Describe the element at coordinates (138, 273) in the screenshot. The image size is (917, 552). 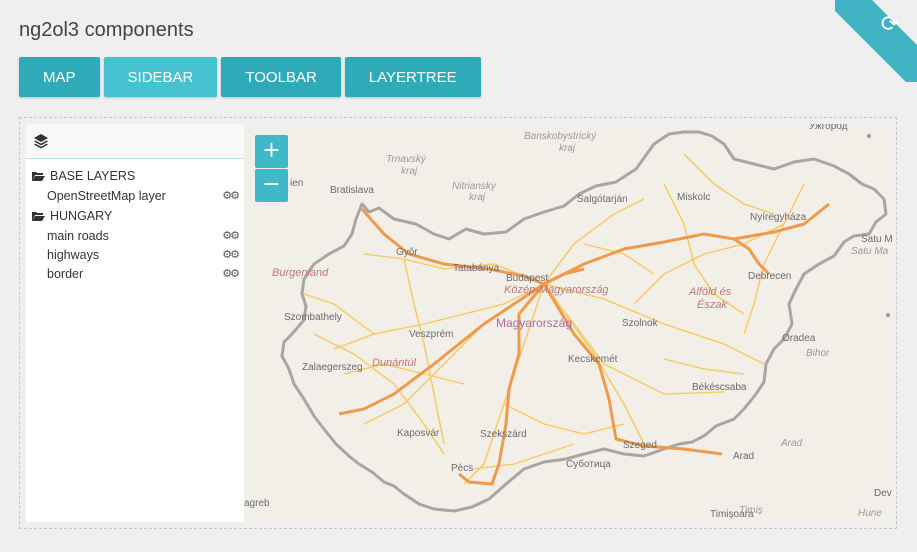
I see `layer-item: border ⚙⚙` at that location.